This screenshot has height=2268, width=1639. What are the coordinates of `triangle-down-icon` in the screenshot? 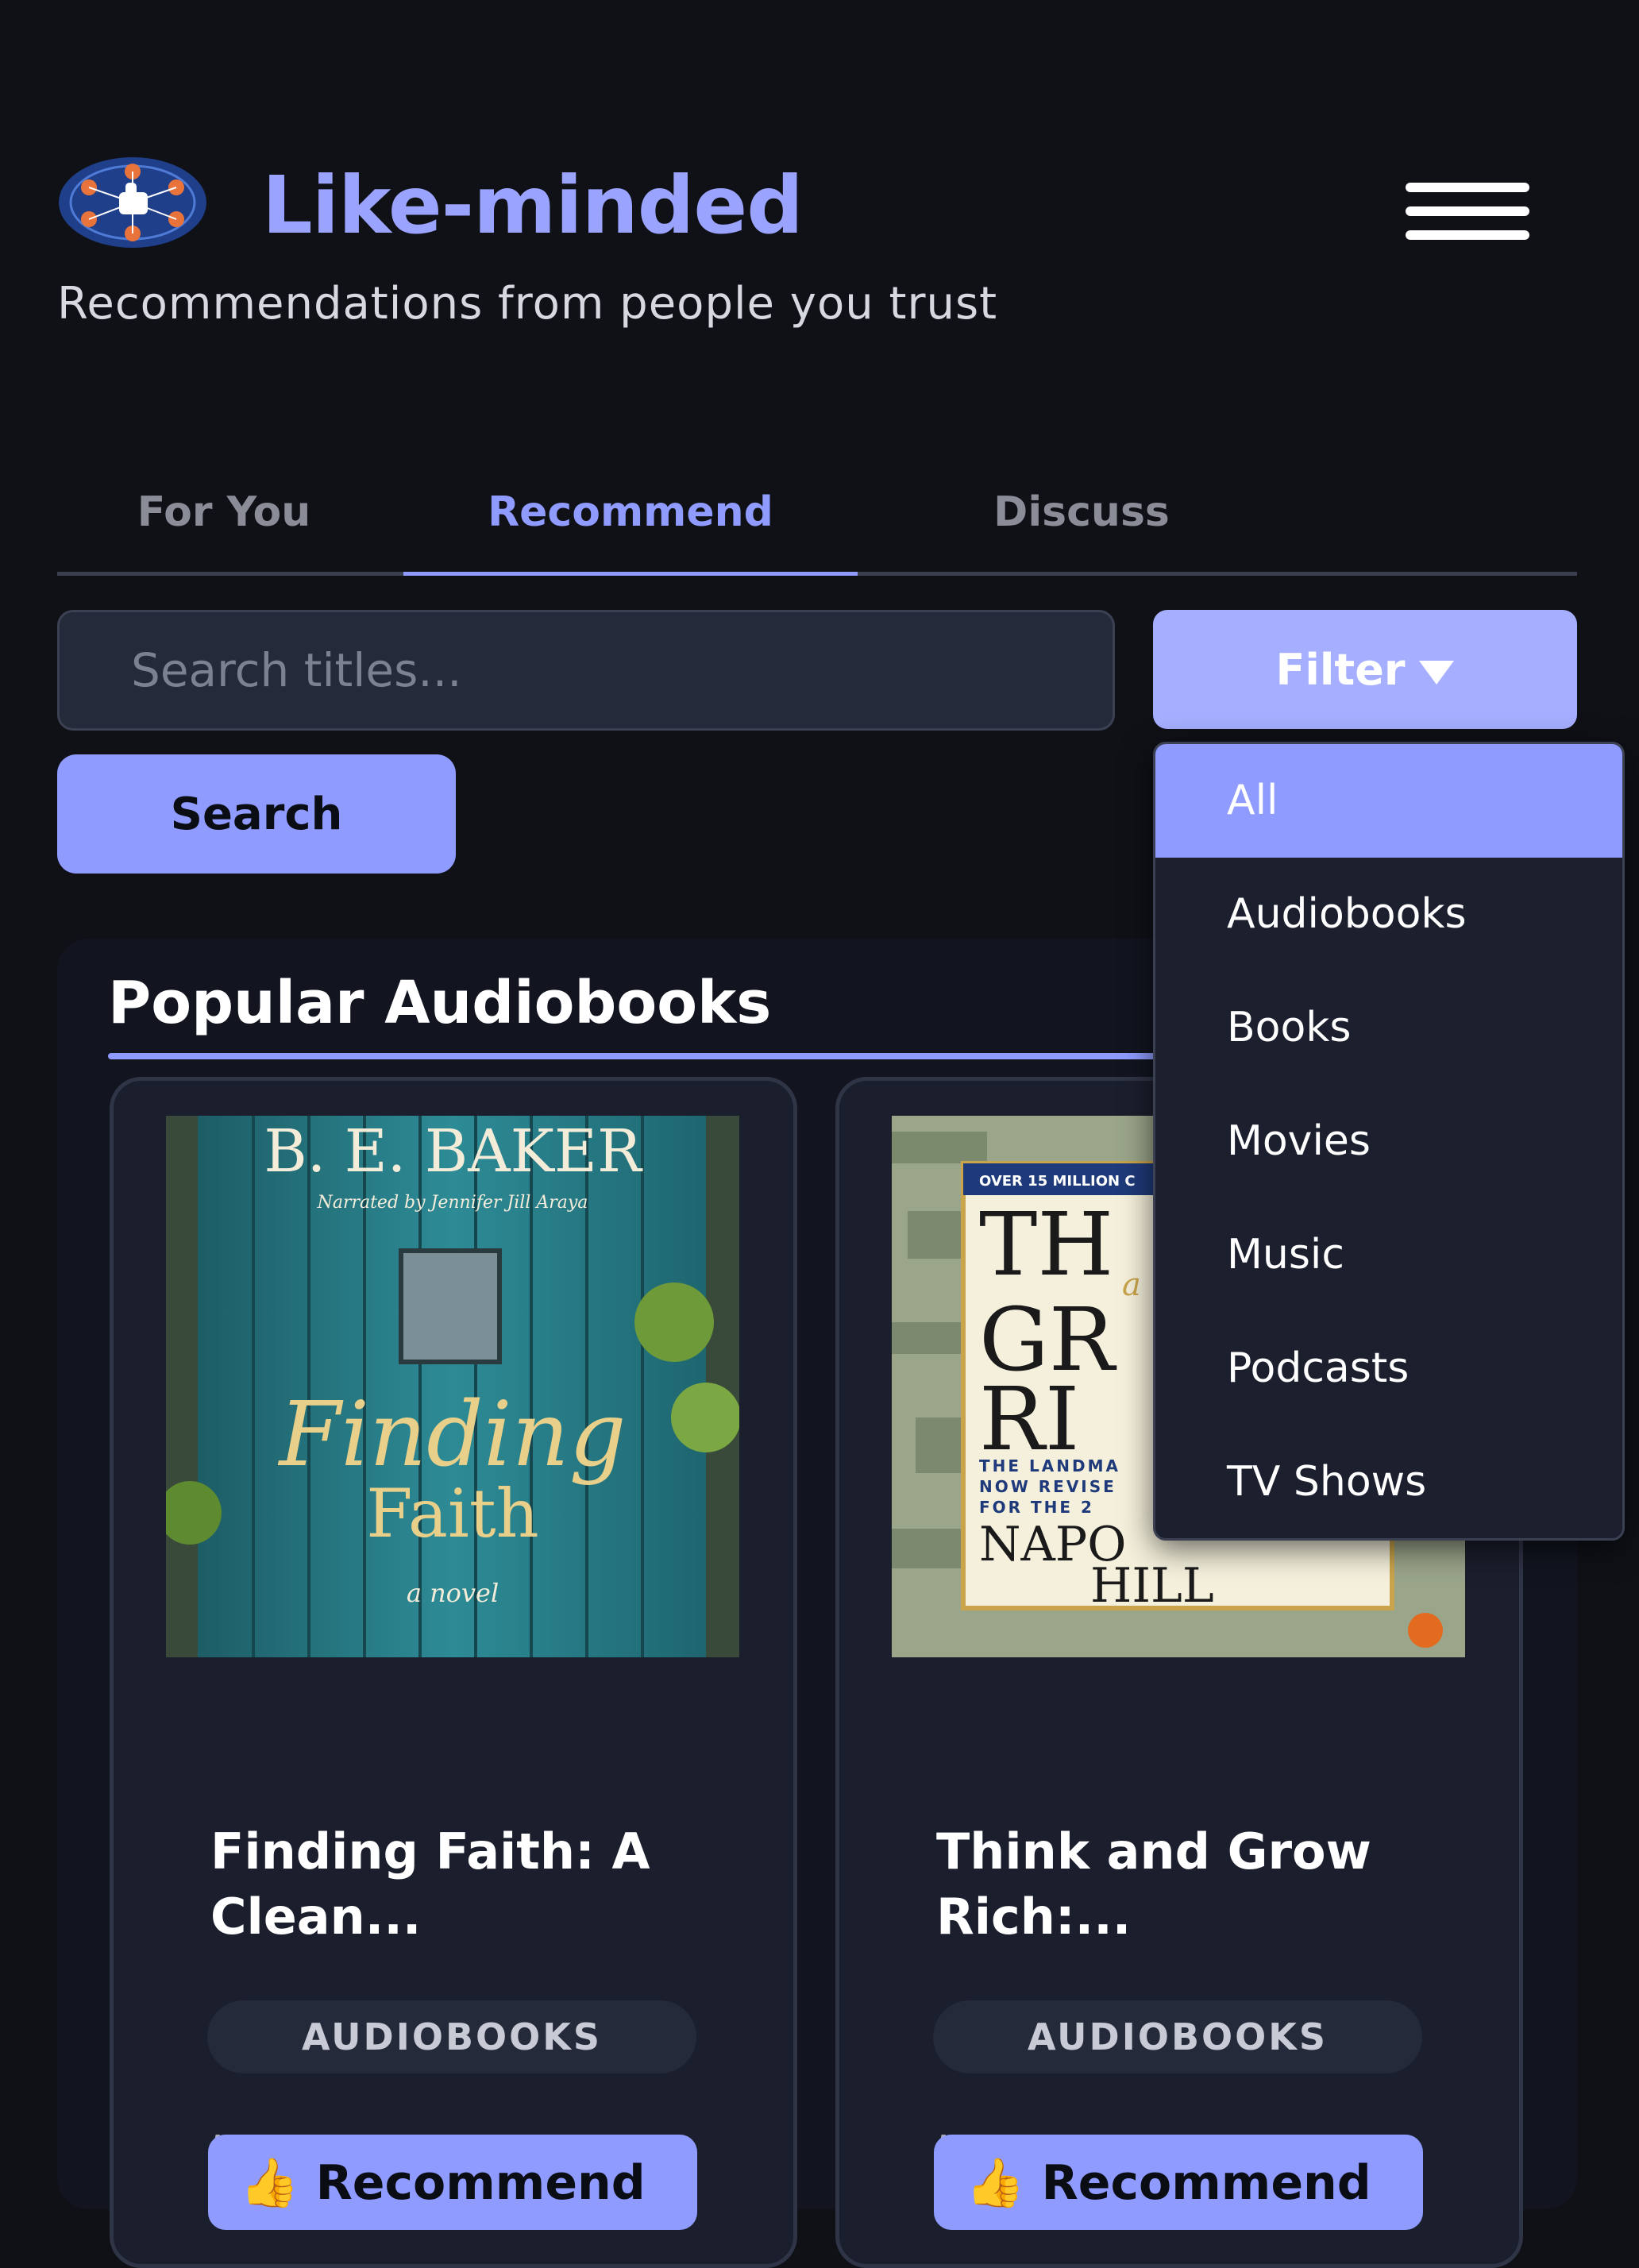 It's located at (1437, 673).